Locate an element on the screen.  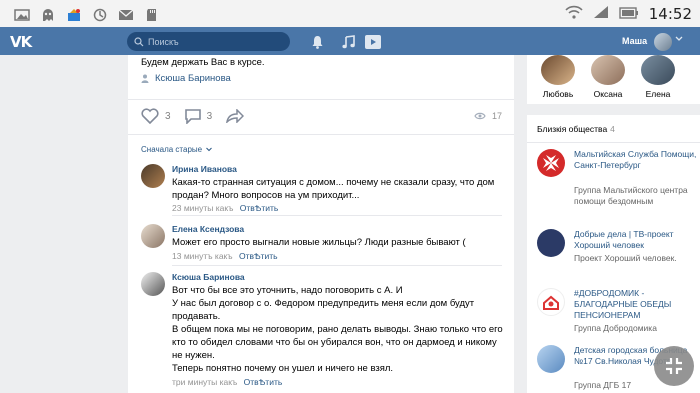
comment-count: 3 is located at coordinates (209, 116).